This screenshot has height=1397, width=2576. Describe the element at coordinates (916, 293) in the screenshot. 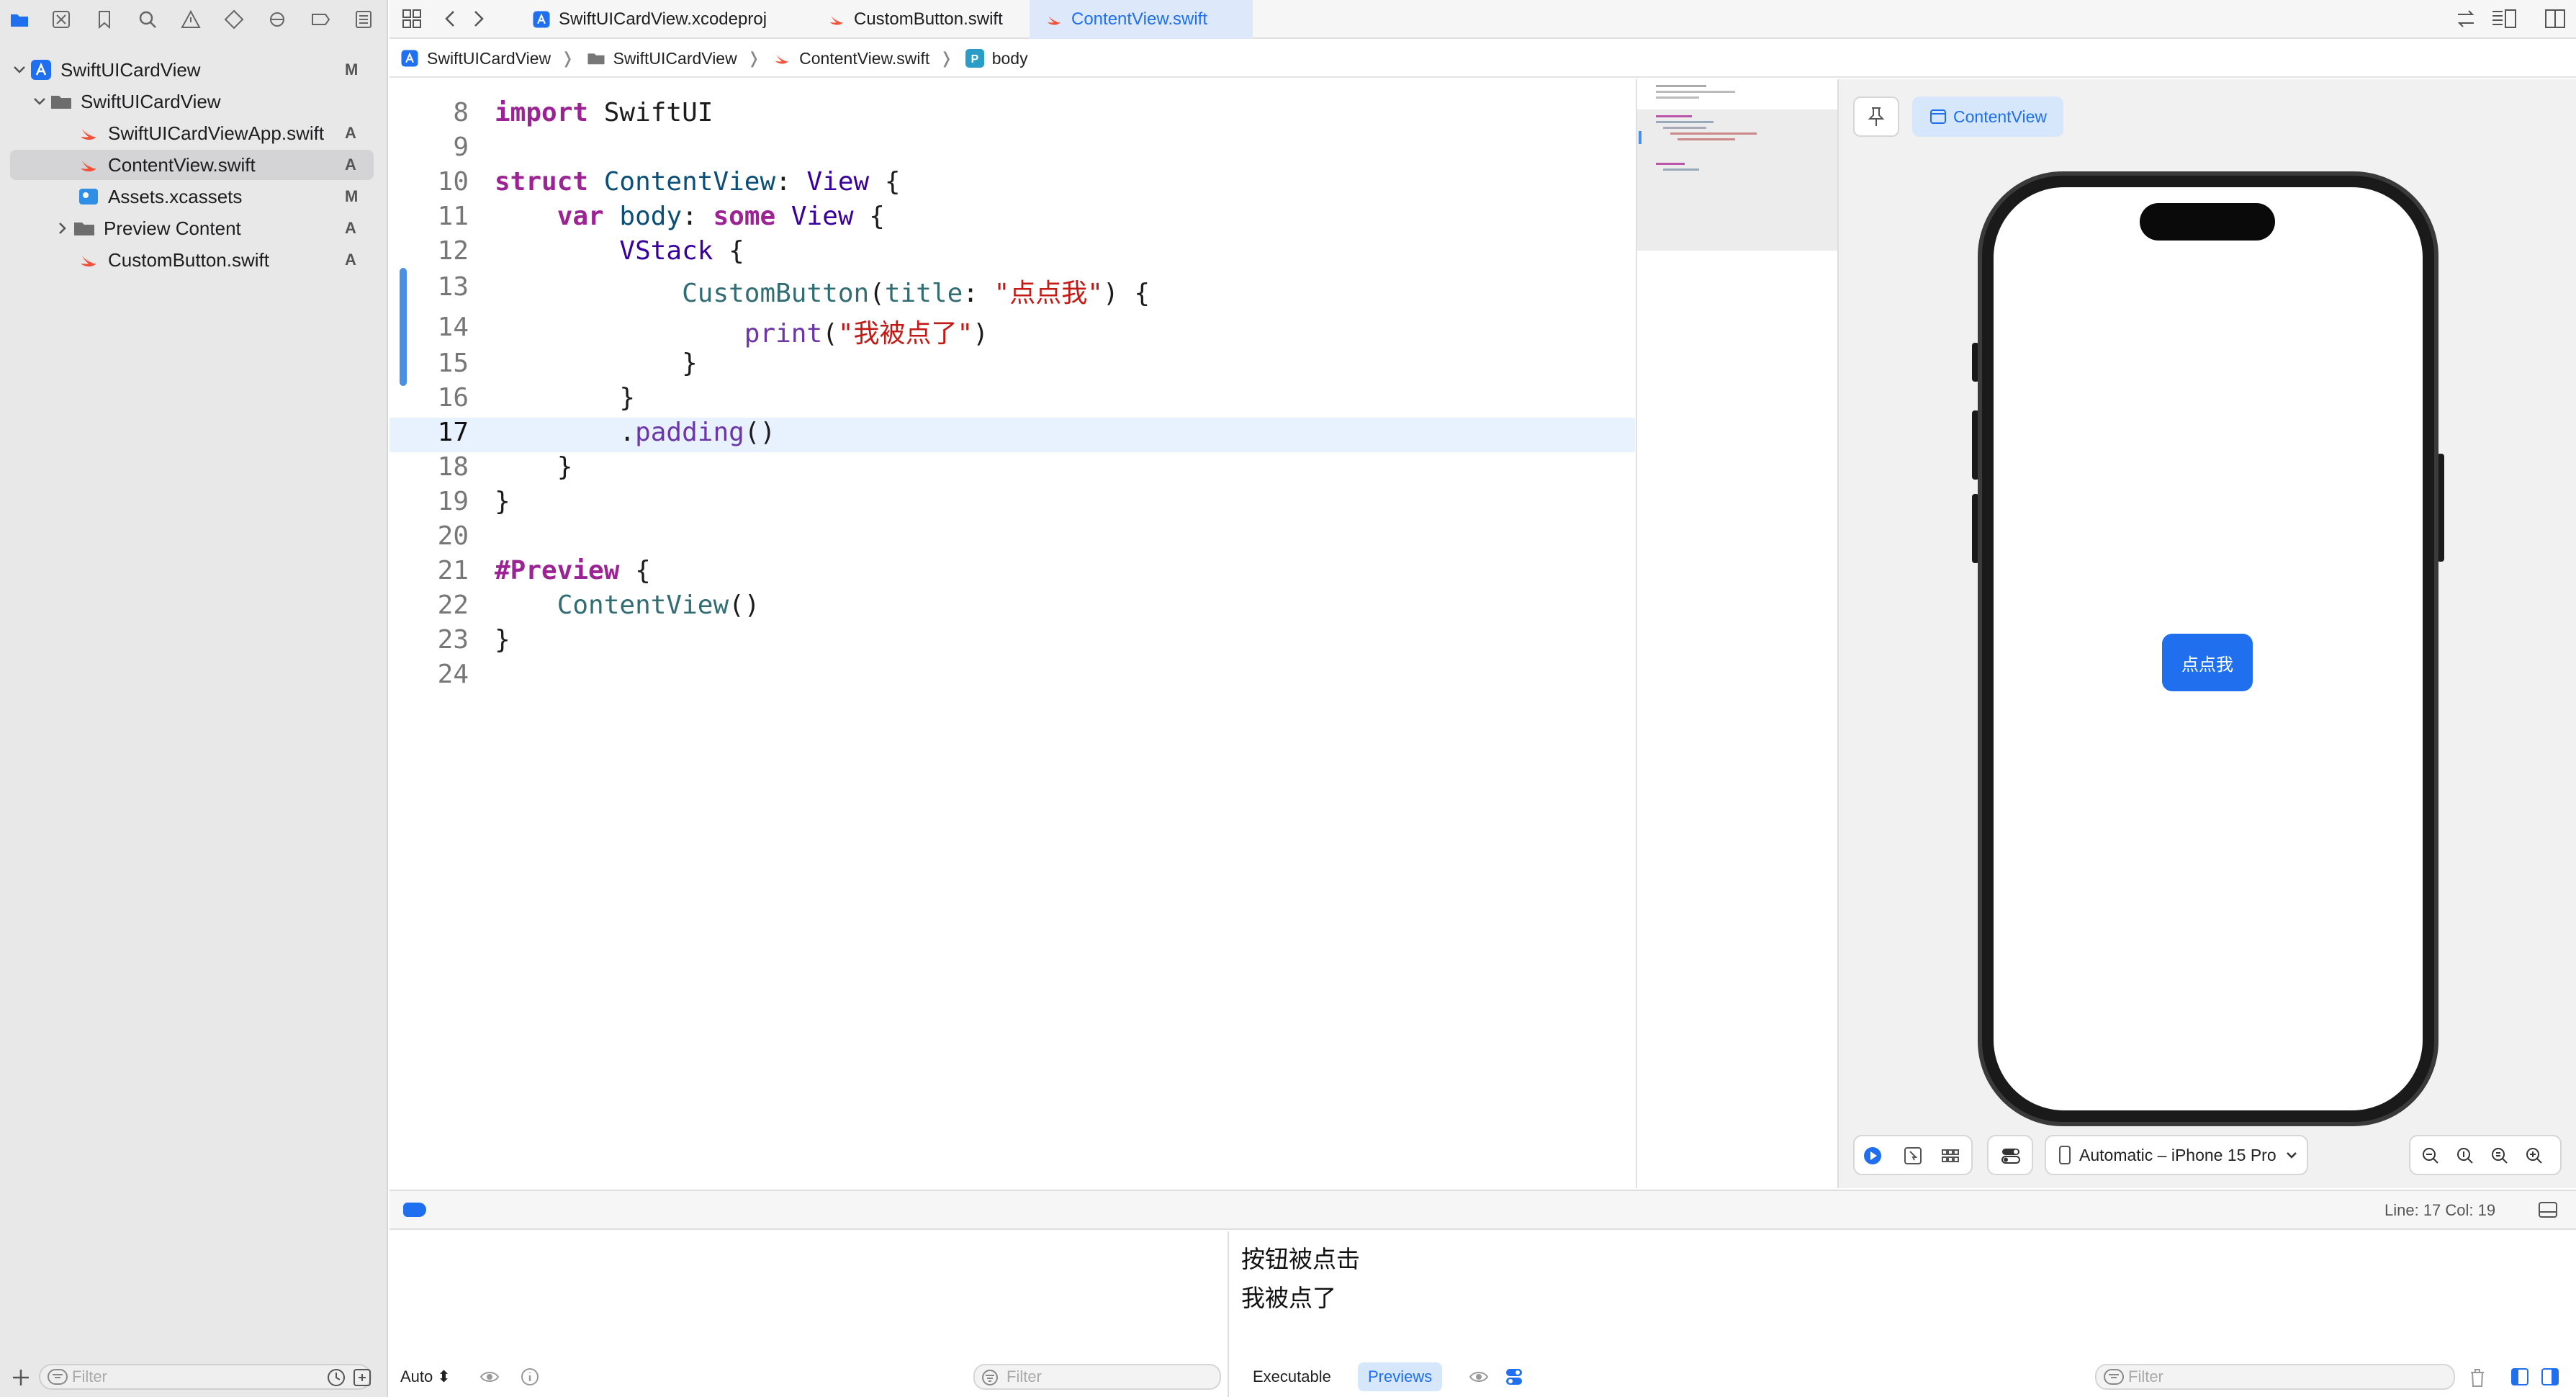

I see `code-line: CustomButton(title: "点点我") {` at that location.